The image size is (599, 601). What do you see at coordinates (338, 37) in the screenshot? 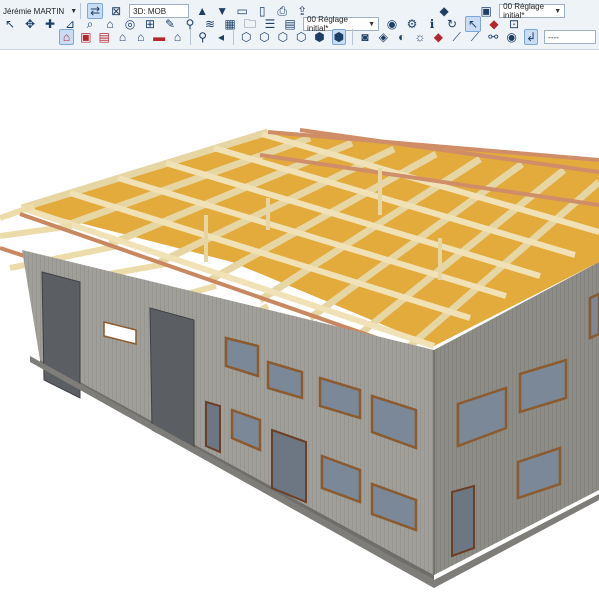
I see `cube-shaded-icon: ⬢` at bounding box center [338, 37].